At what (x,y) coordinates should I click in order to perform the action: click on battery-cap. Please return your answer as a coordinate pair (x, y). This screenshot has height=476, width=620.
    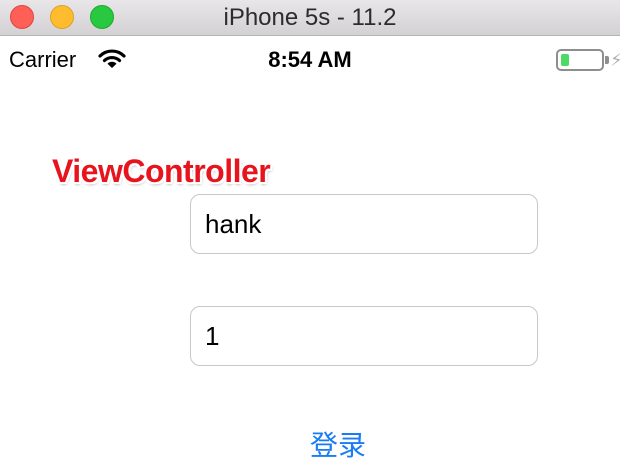
    Looking at the image, I should click on (607, 60).